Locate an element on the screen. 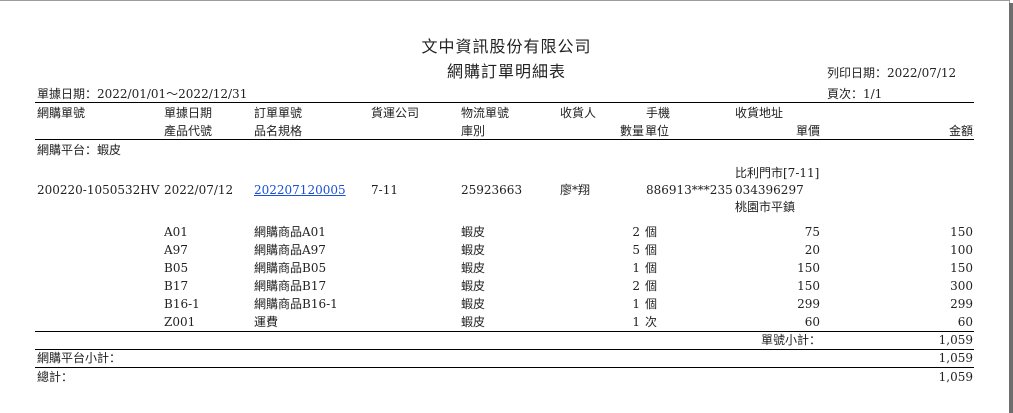  item-amount: 299 is located at coordinates (961, 304).